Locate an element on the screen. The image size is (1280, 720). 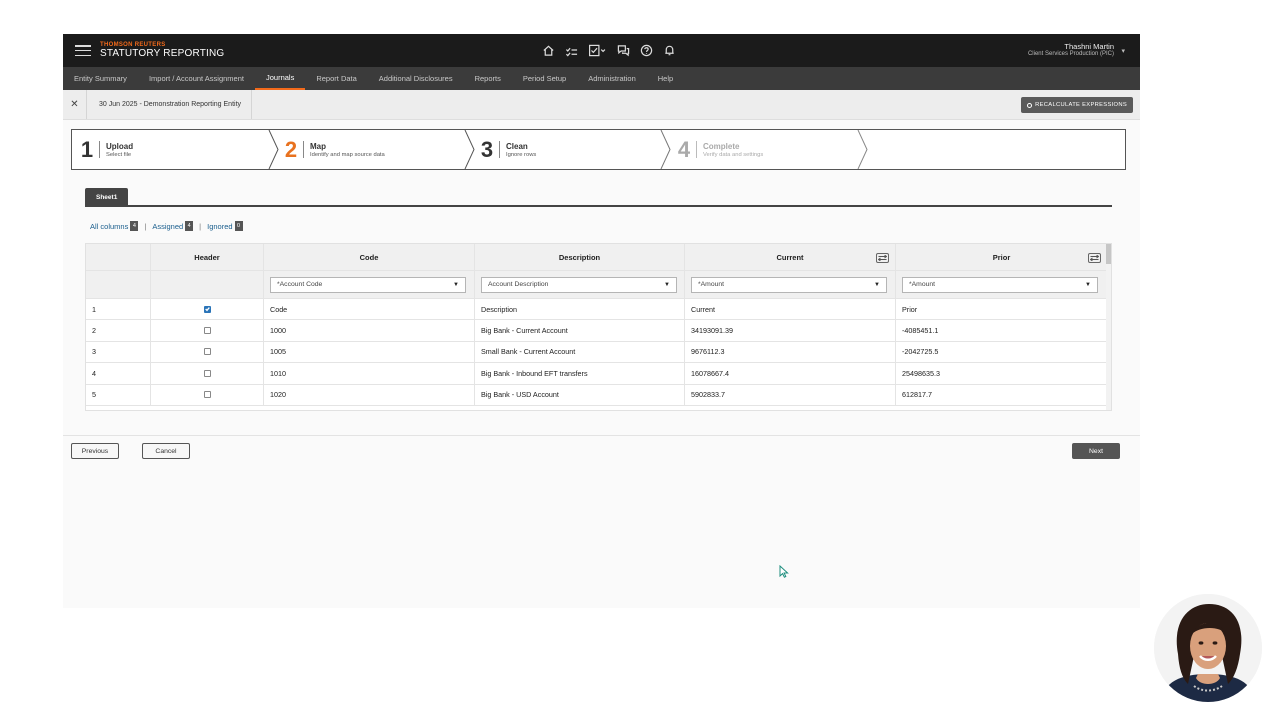
next-button: Next is located at coordinates (1096, 451).